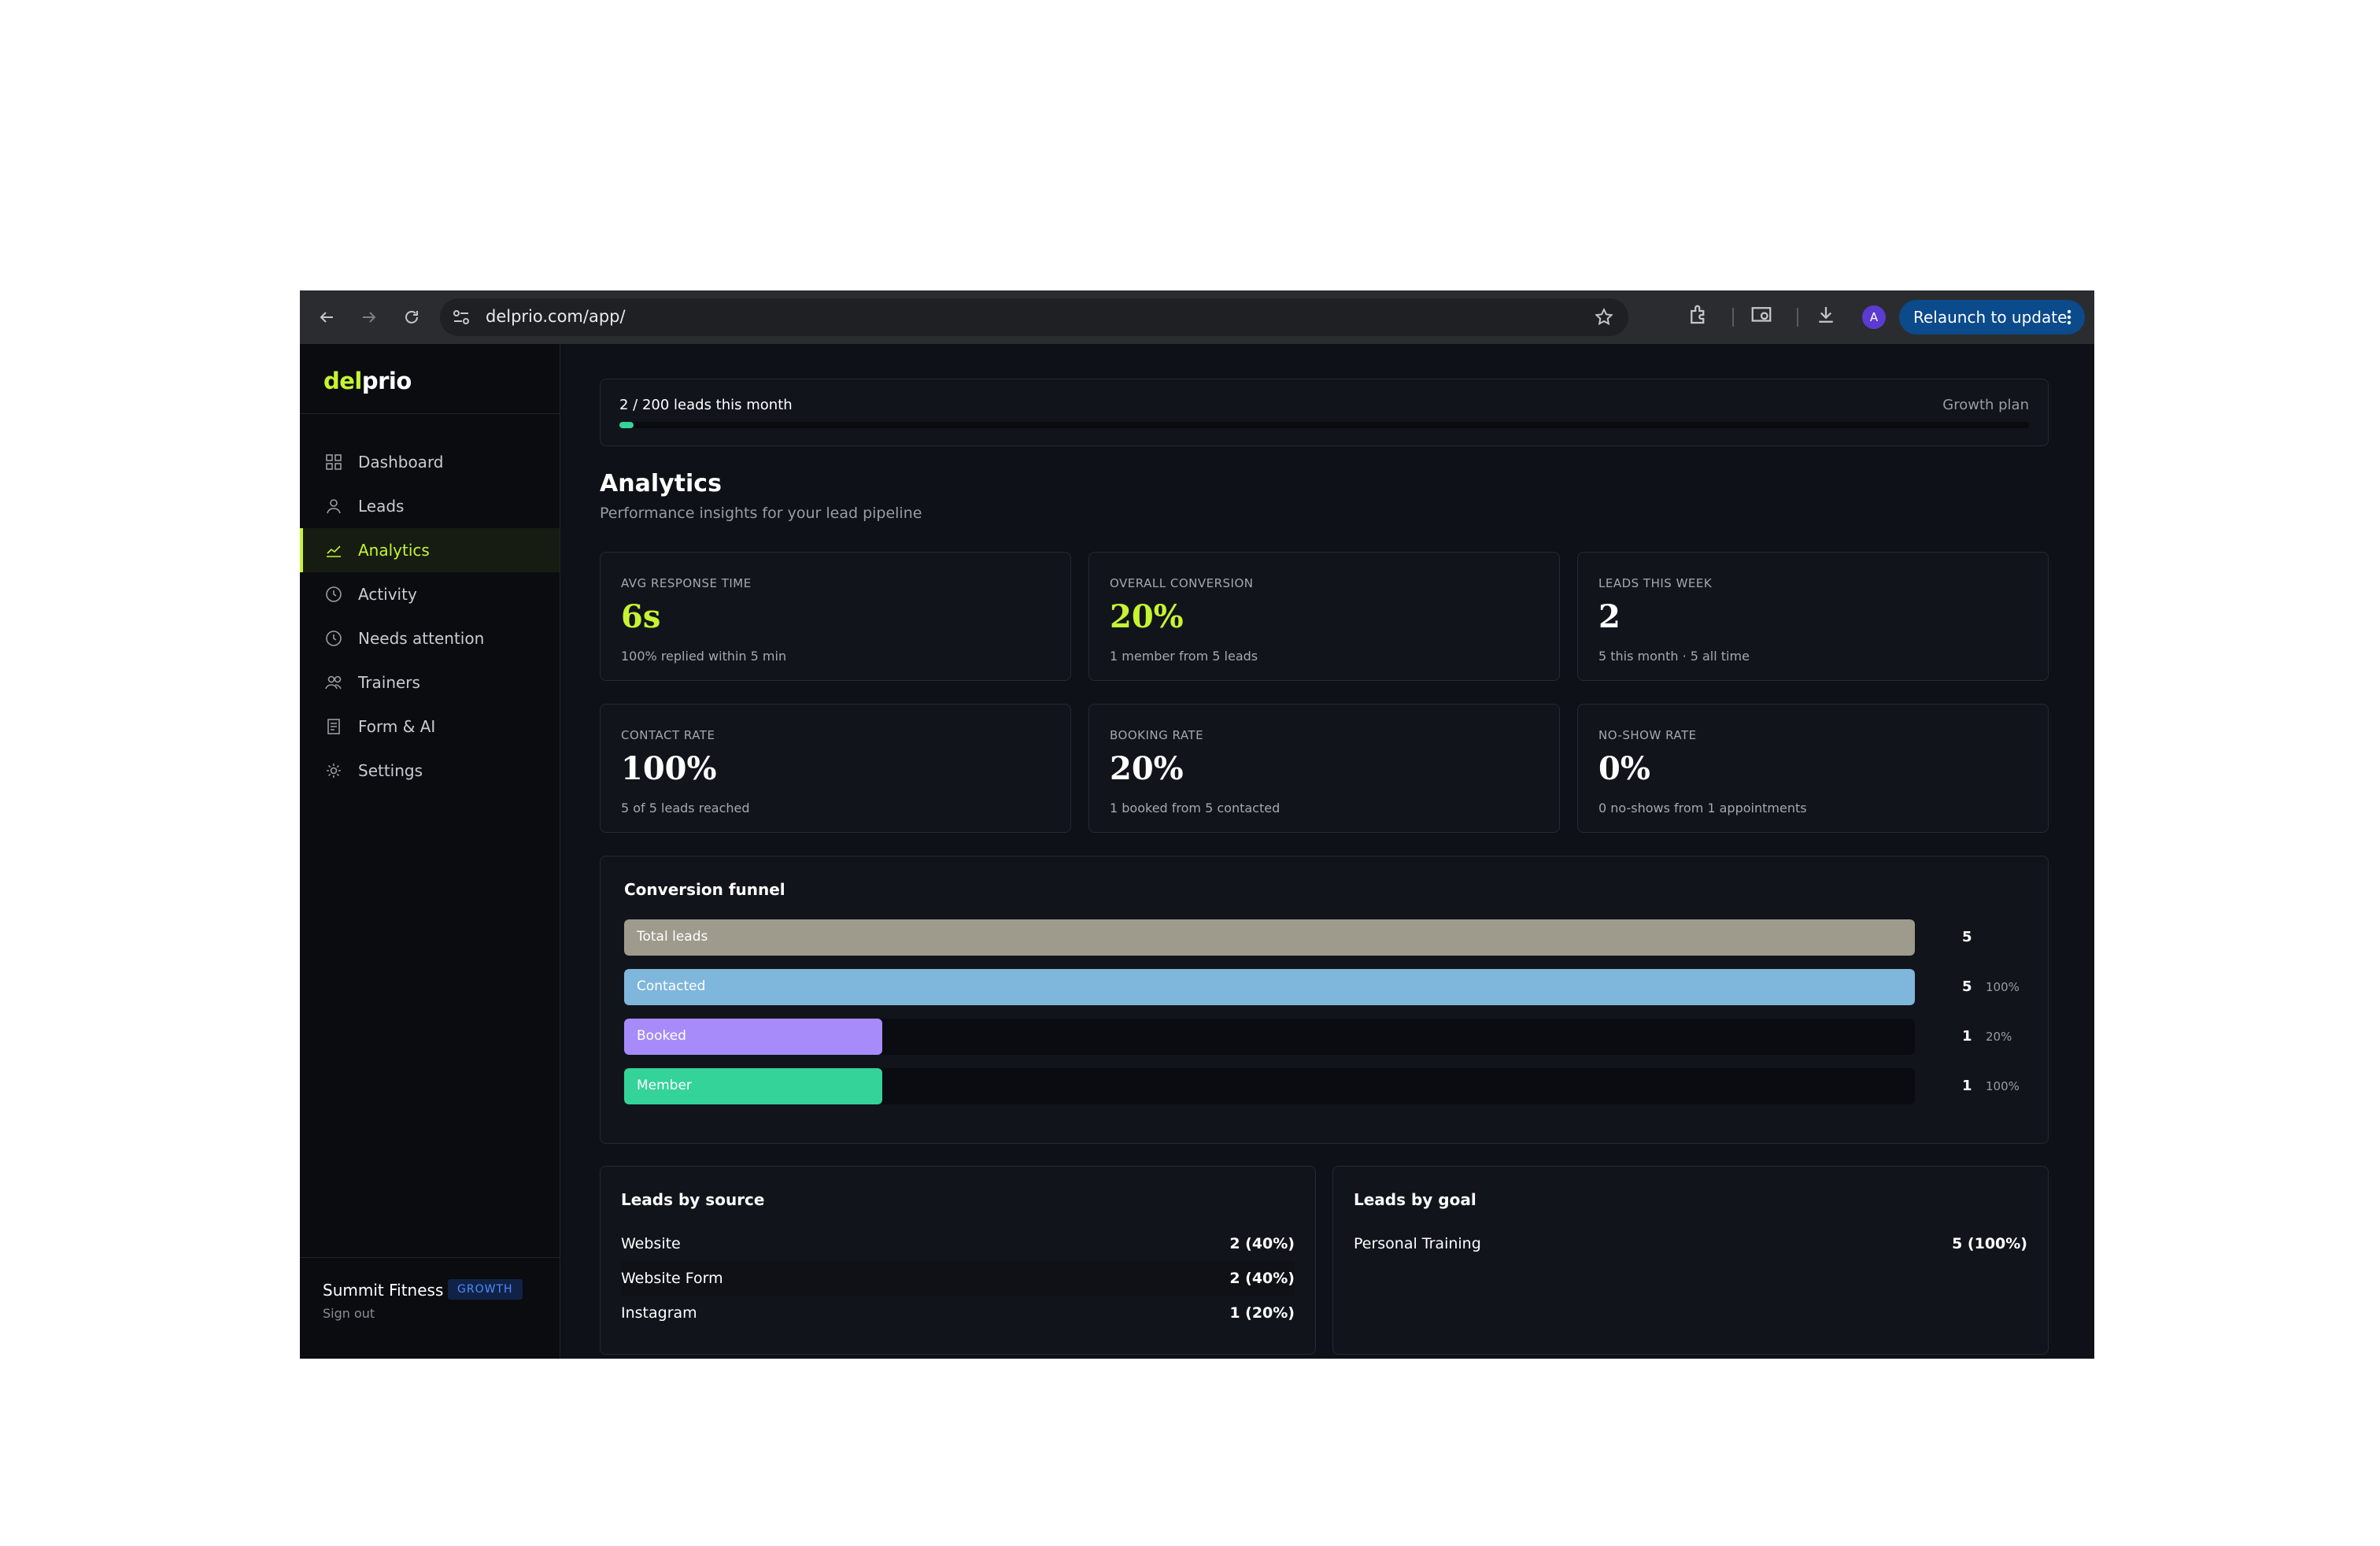  What do you see at coordinates (1985, 405) in the screenshot?
I see `plan-label: Growth plan` at bounding box center [1985, 405].